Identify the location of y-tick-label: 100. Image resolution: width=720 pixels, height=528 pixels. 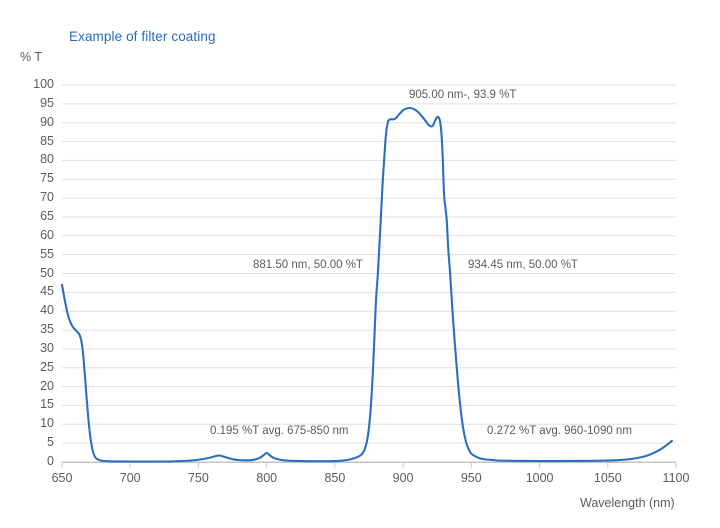
(43, 84).